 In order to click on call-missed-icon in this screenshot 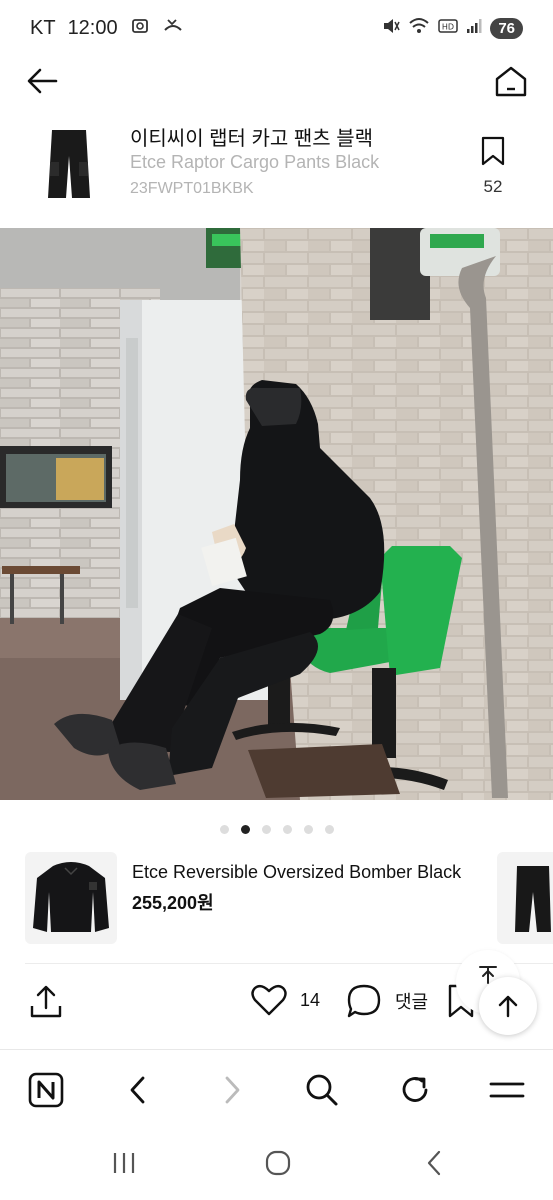, I will do `click(173, 28)`.